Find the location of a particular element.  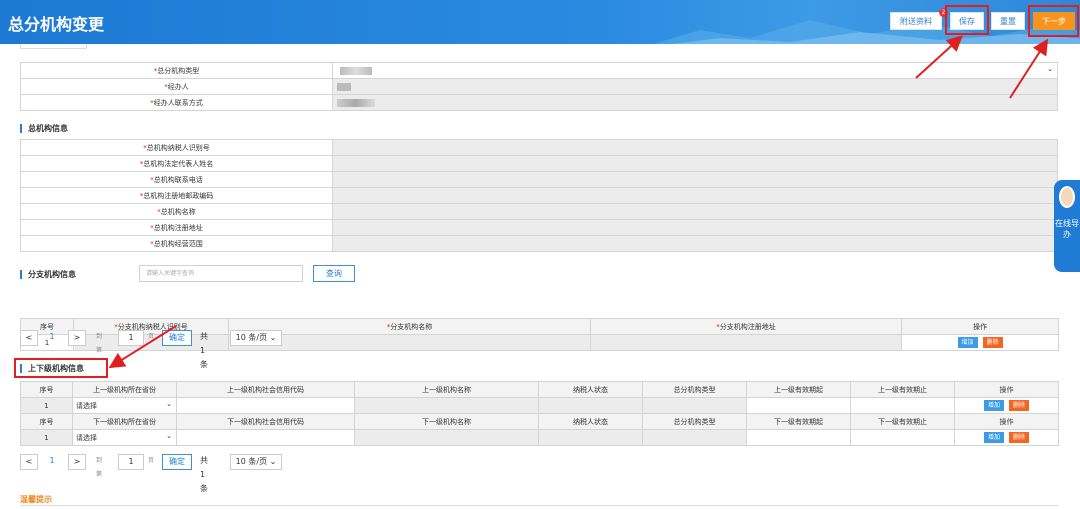

arrow-to-save is located at coordinates (939, 57).